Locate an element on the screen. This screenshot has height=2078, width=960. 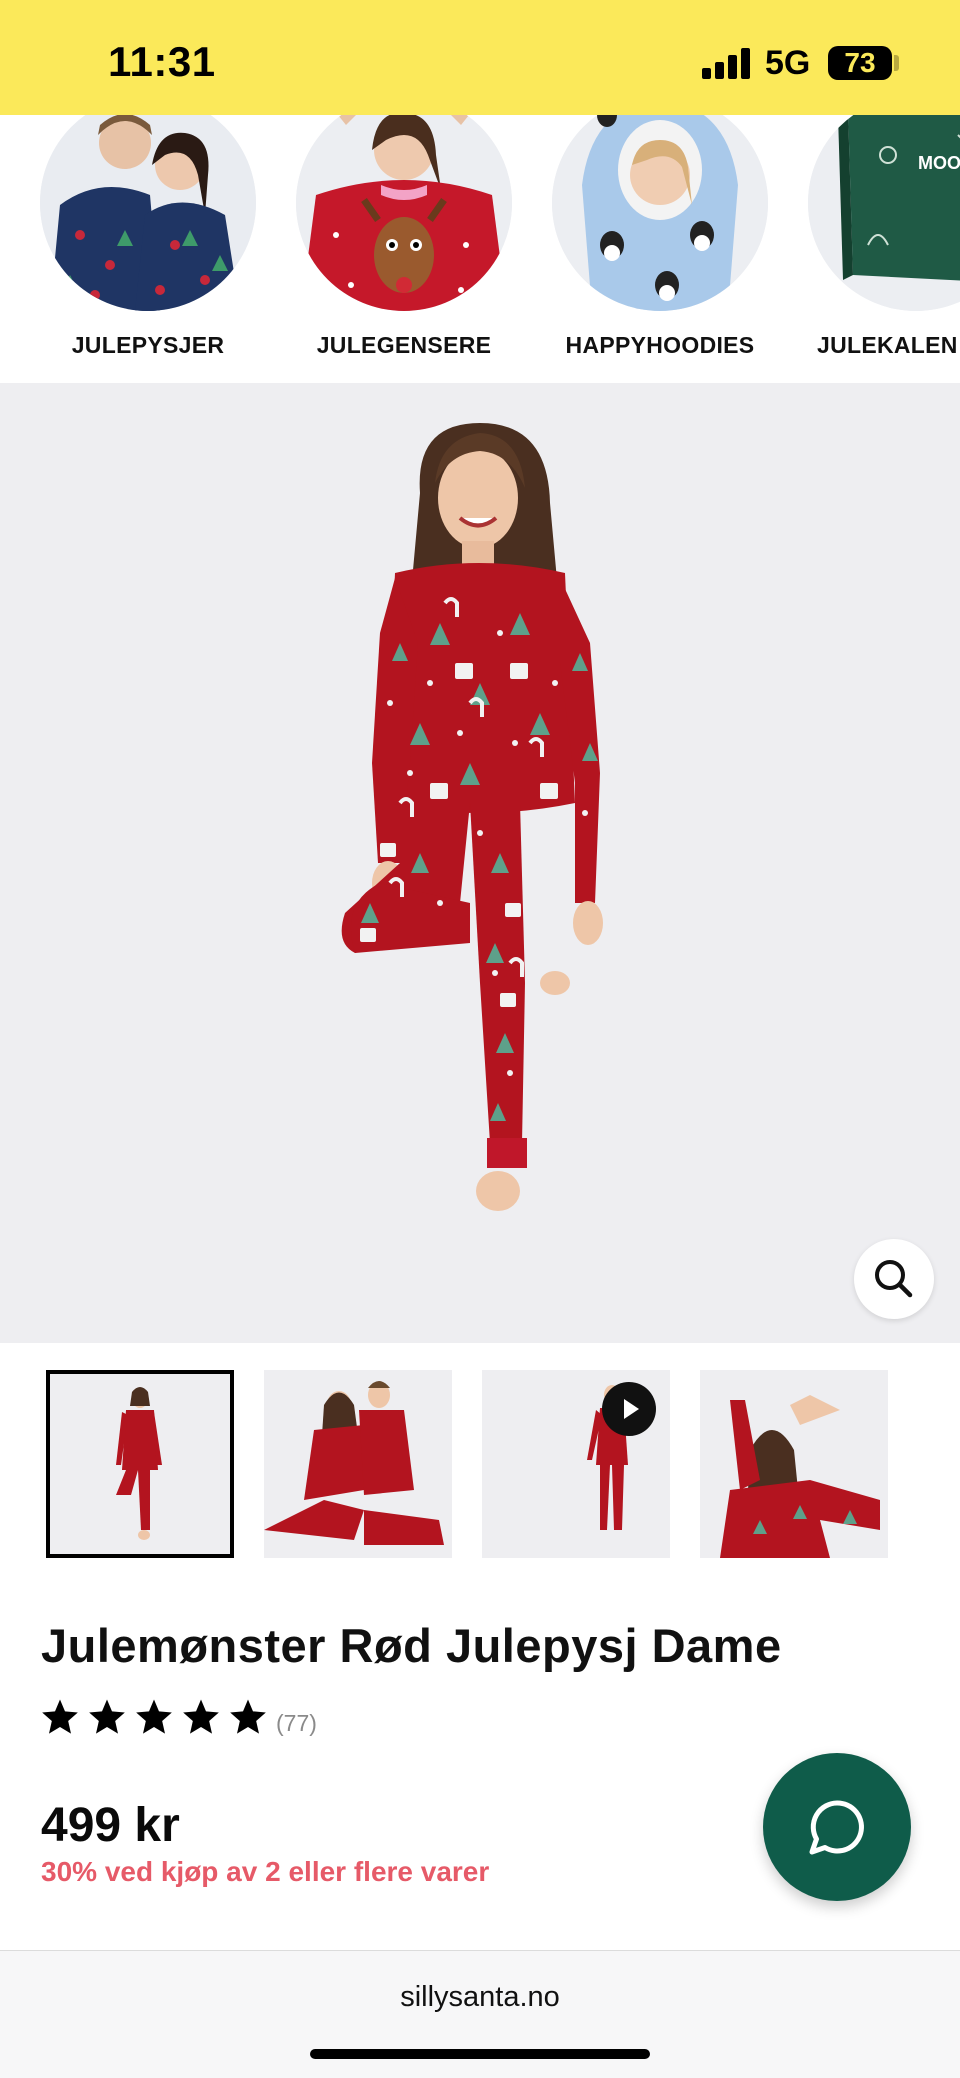
search-icon is located at coordinates (894, 1279).